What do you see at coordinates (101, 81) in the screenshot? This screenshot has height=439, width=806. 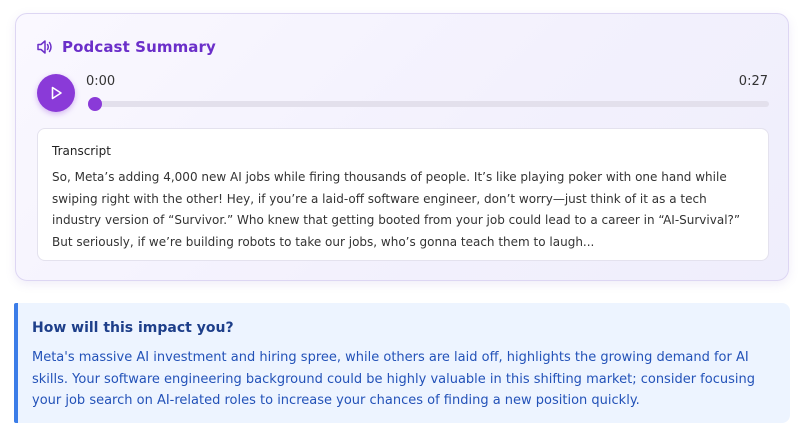 I see `current-time: 0:00` at bounding box center [101, 81].